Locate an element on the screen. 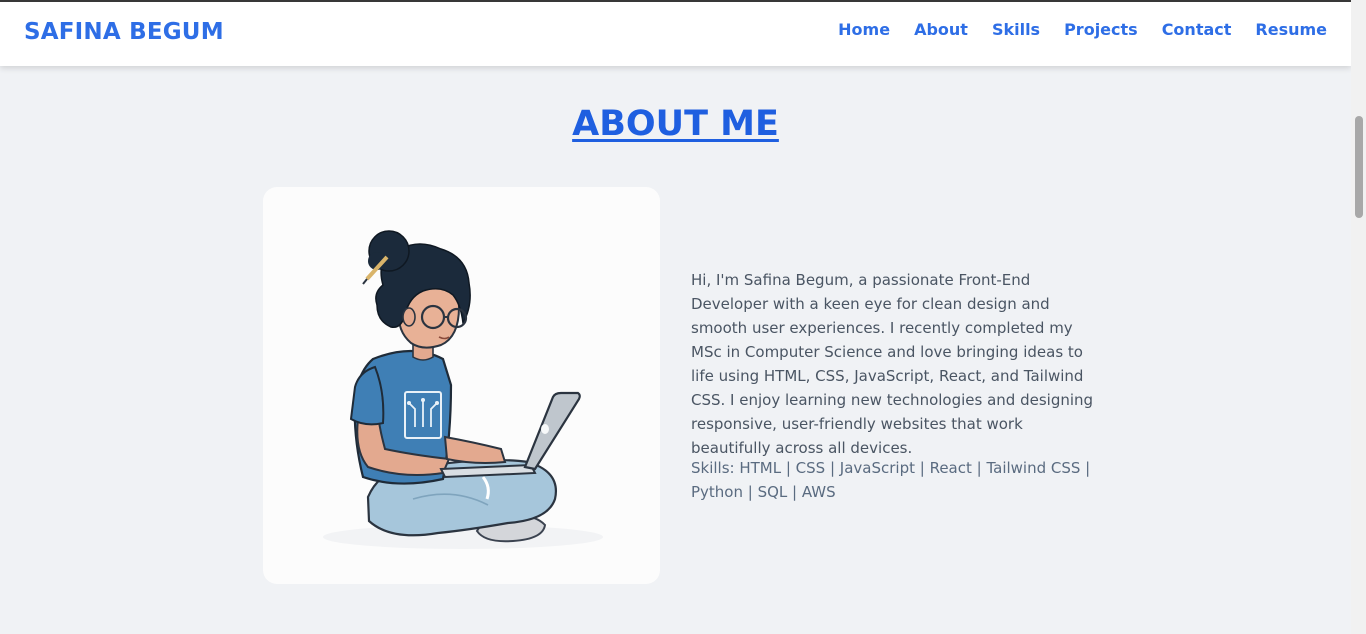  nav-link-projects: Projects is located at coordinates (1101, 29).